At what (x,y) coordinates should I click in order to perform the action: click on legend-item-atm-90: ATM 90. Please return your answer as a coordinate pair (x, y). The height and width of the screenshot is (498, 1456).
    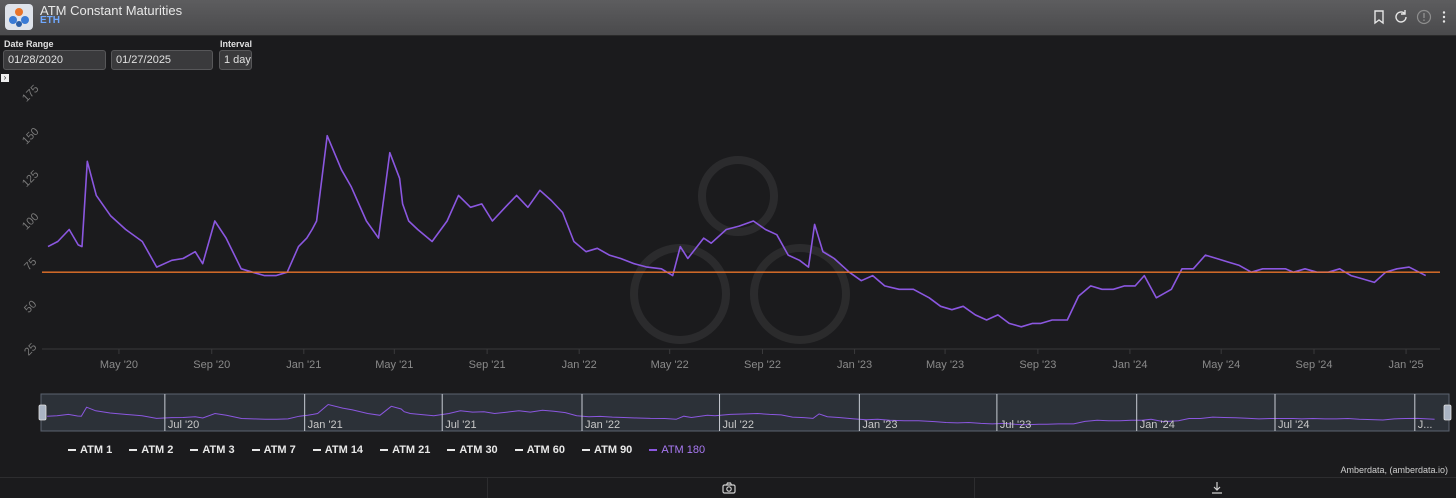
    Looking at the image, I should click on (607, 450).